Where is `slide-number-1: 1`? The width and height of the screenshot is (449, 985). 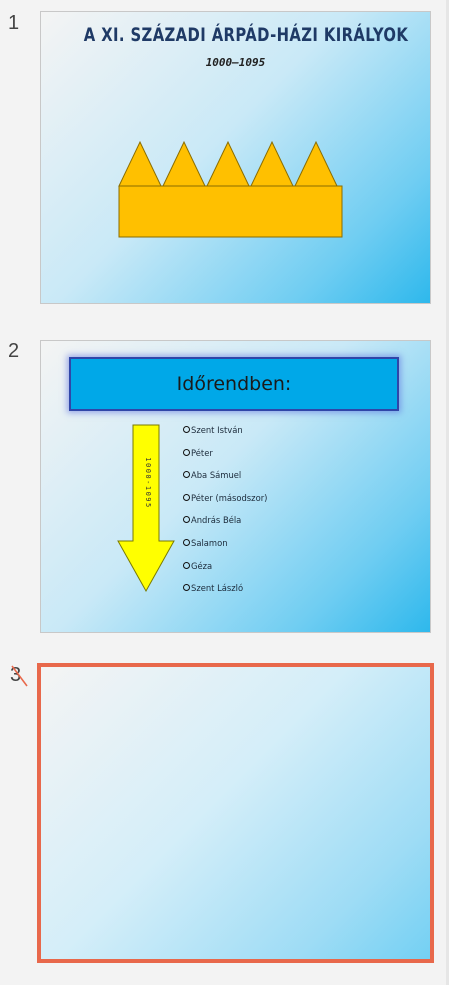 slide-number-1: 1 is located at coordinates (14, 23).